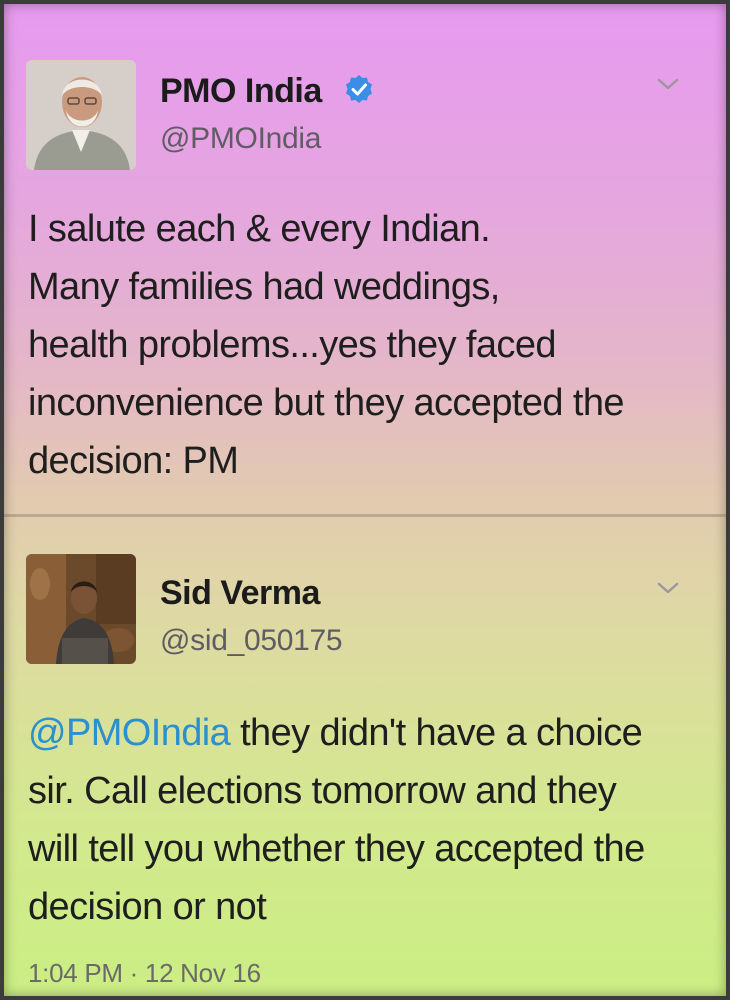  What do you see at coordinates (436, 733) in the screenshot?
I see `tweet-text-segment: they didn't have a choice` at bounding box center [436, 733].